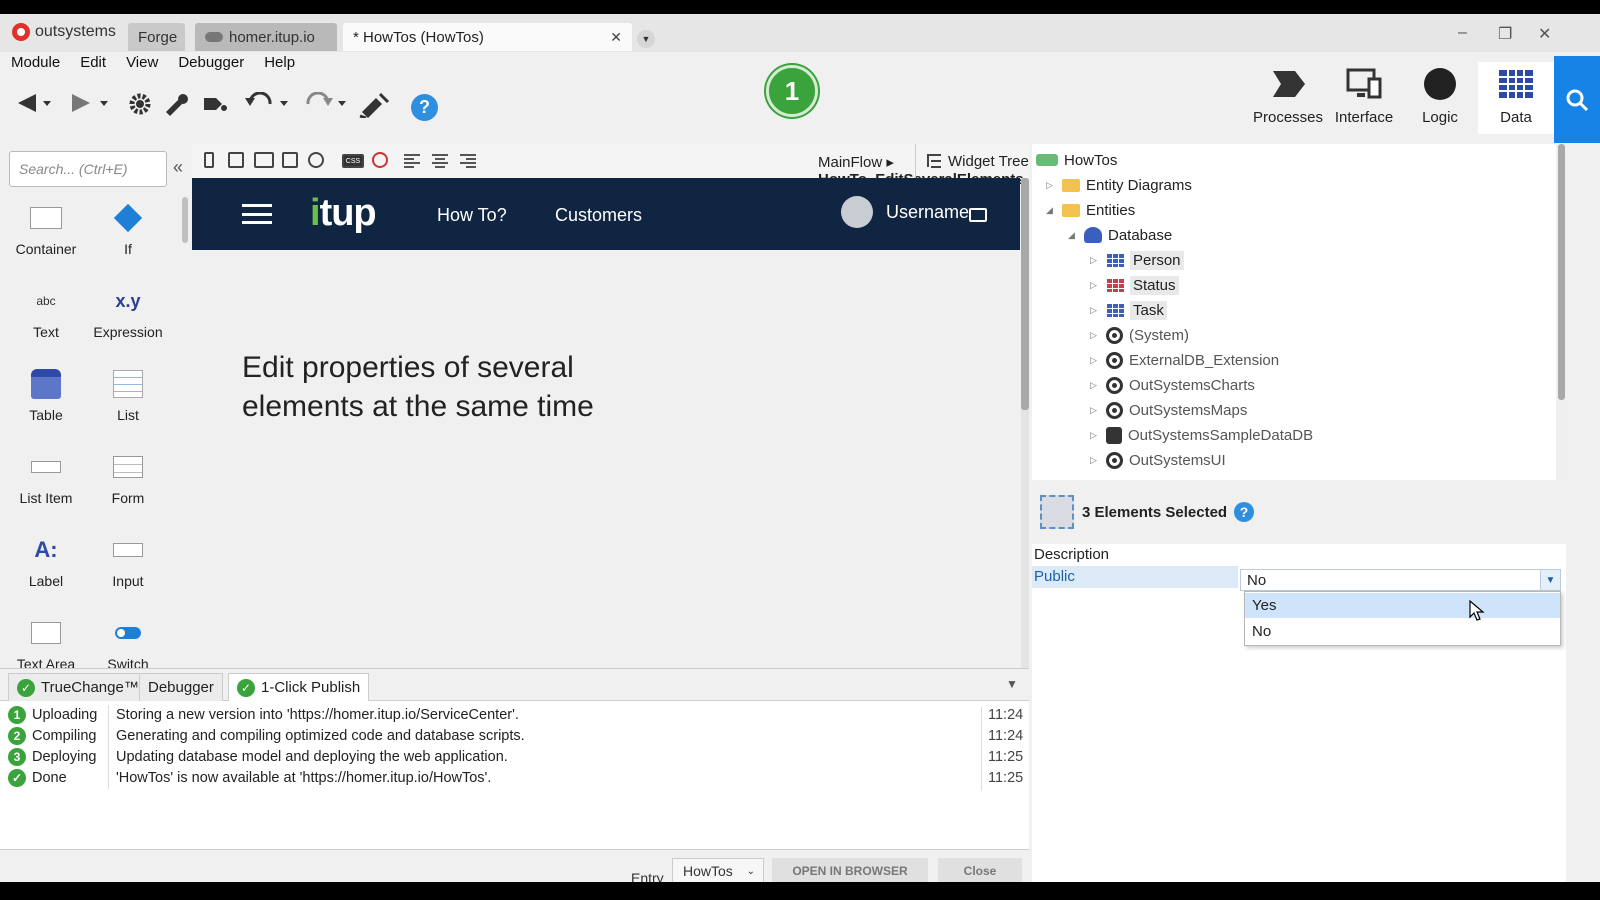 Image resolution: width=1600 pixels, height=900 pixels. Describe the element at coordinates (1168, 410) in the screenshot. I see `tree-node-maps: ▷ OutSystemsMaps` at that location.